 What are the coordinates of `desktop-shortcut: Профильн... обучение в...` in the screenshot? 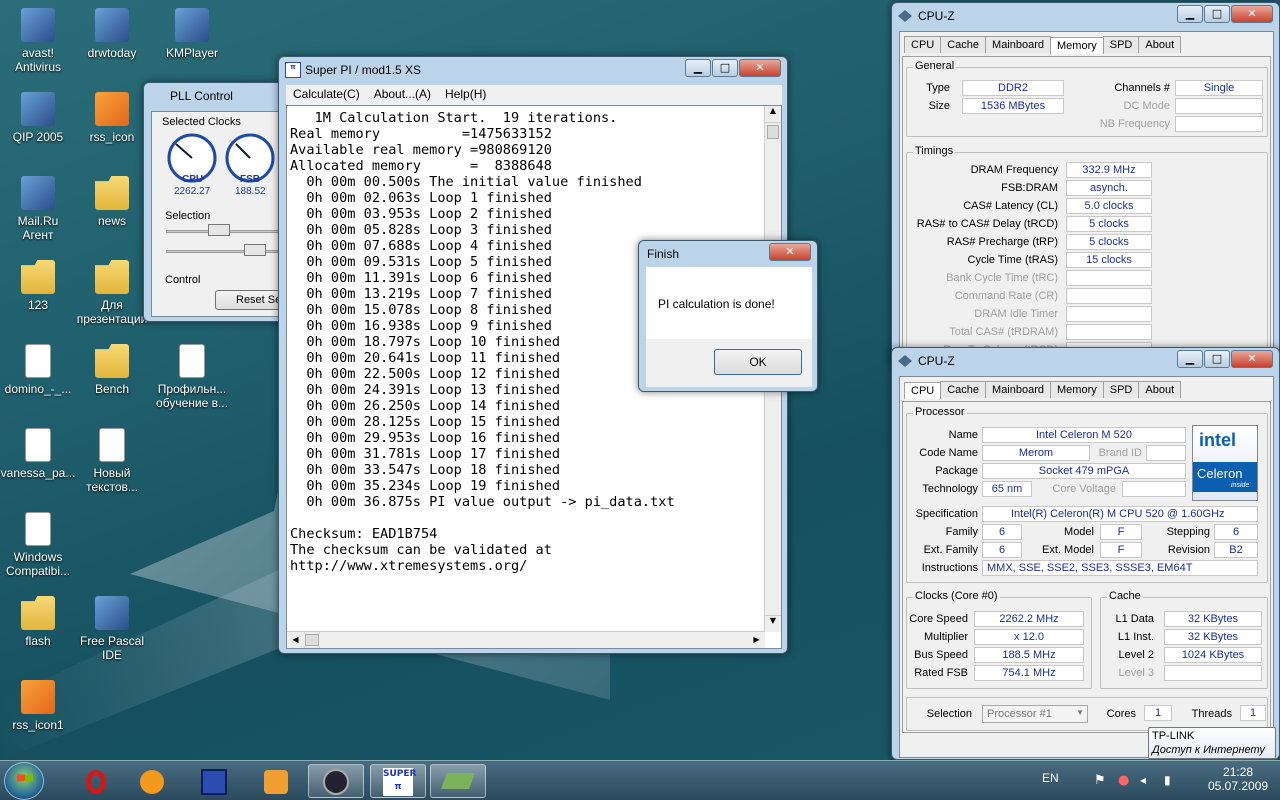 It's located at (192, 377).